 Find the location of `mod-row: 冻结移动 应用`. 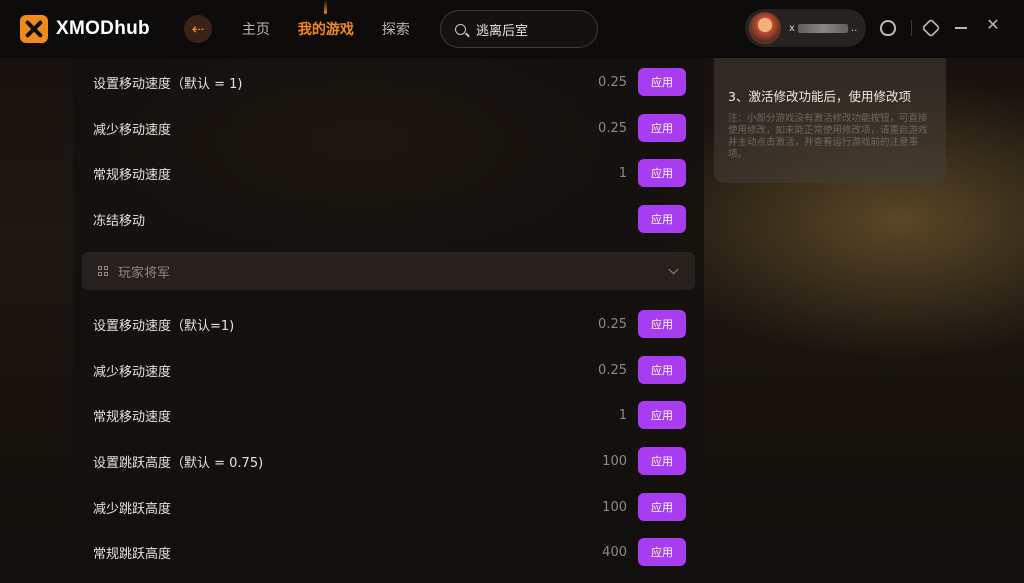

mod-row: 冻结移动 应用 is located at coordinates (389, 219).